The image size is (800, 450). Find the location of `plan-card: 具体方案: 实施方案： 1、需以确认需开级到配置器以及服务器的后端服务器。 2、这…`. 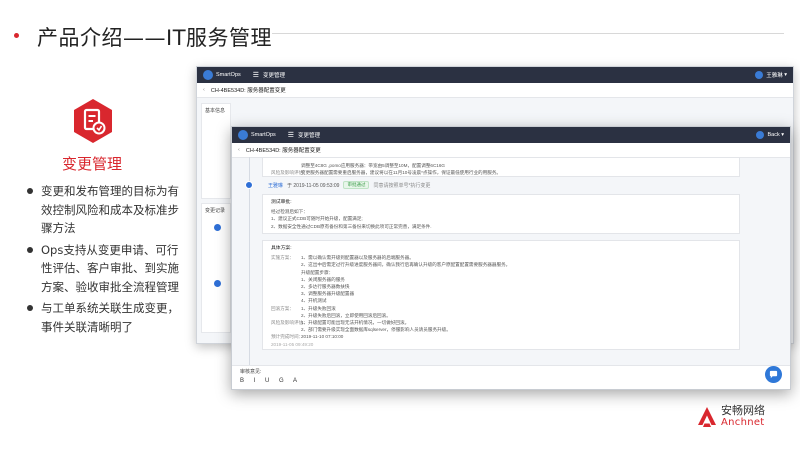

plan-card: 具体方案: 实施方案： 1、需以确认需开级到配置器以及服务器的后端服务器。 2、这… is located at coordinates (501, 295).